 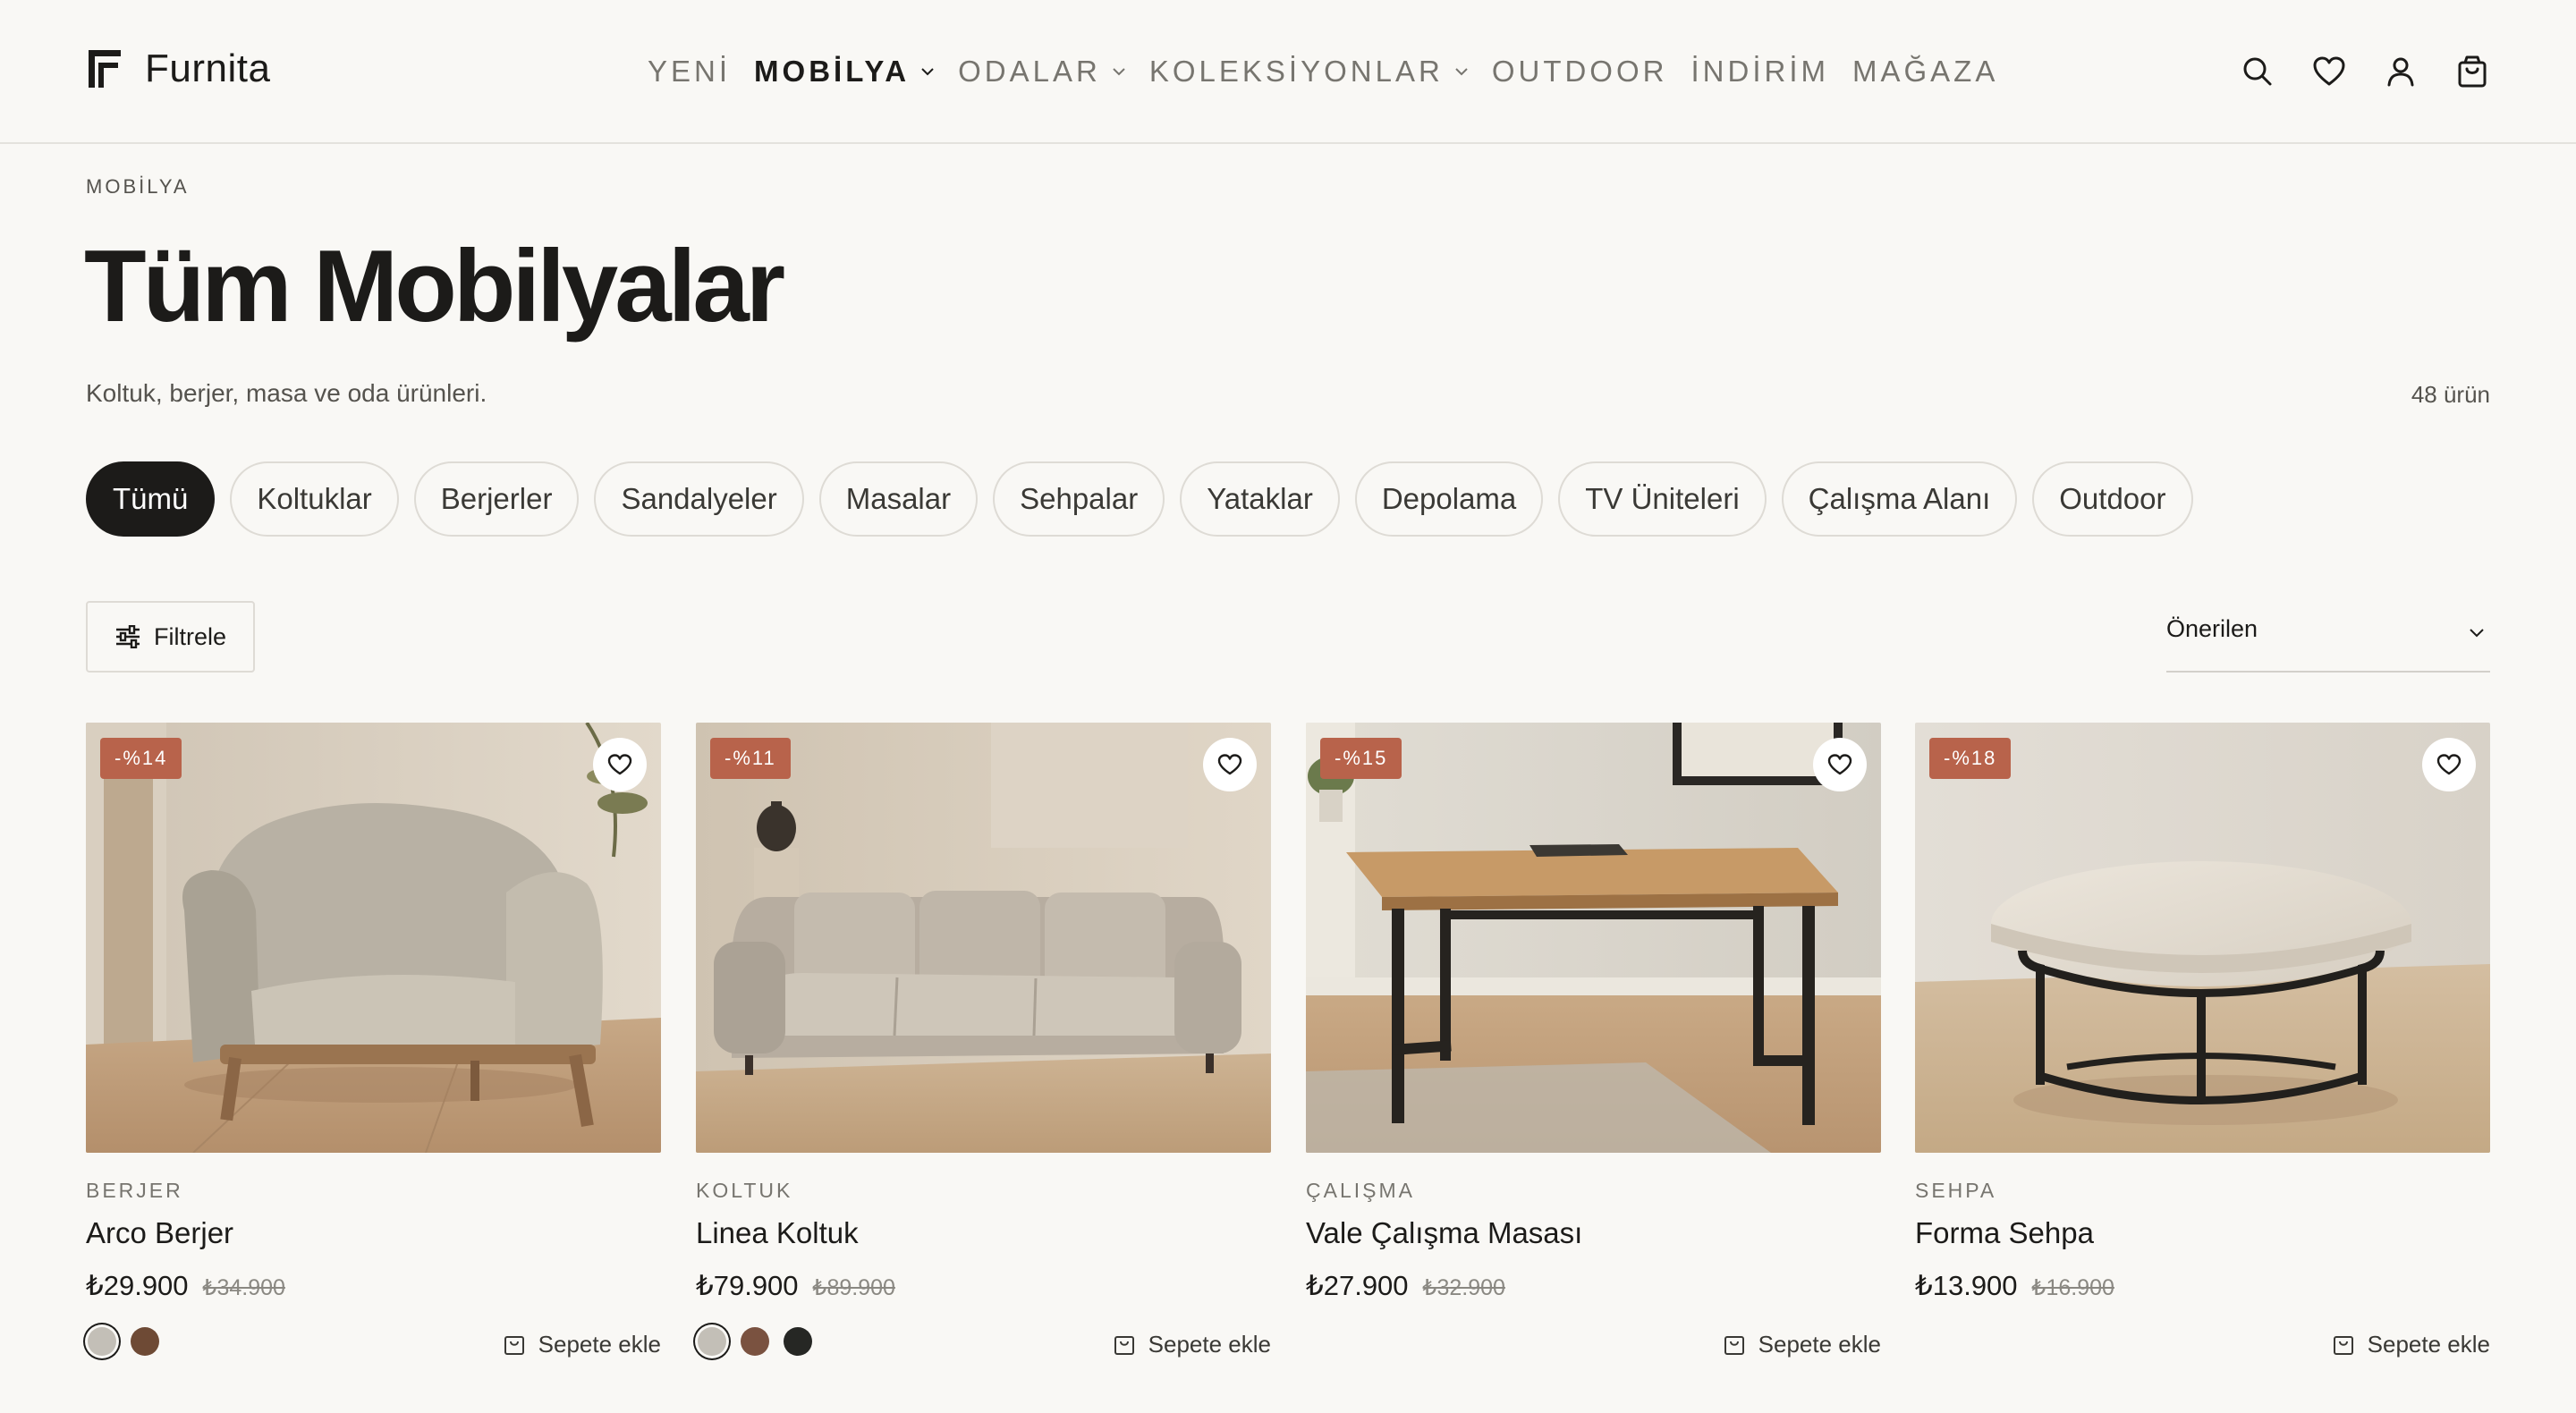 I want to click on filter-button: Filtrele, so click(x=170, y=637).